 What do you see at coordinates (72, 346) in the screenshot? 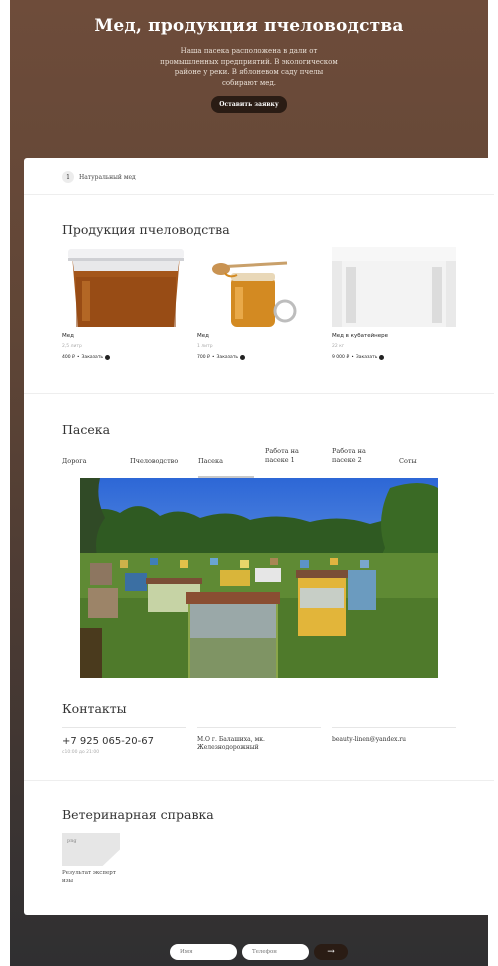
I see `product-qty: 2,5 литр` at bounding box center [72, 346].